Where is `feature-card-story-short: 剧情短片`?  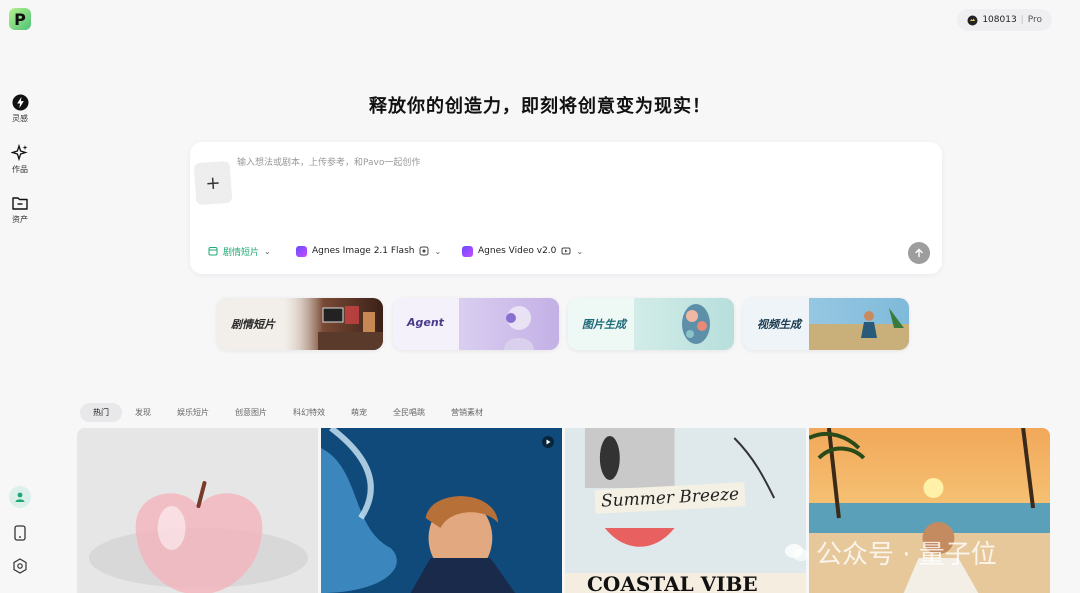 feature-card-story-short: 剧情短片 is located at coordinates (300, 324).